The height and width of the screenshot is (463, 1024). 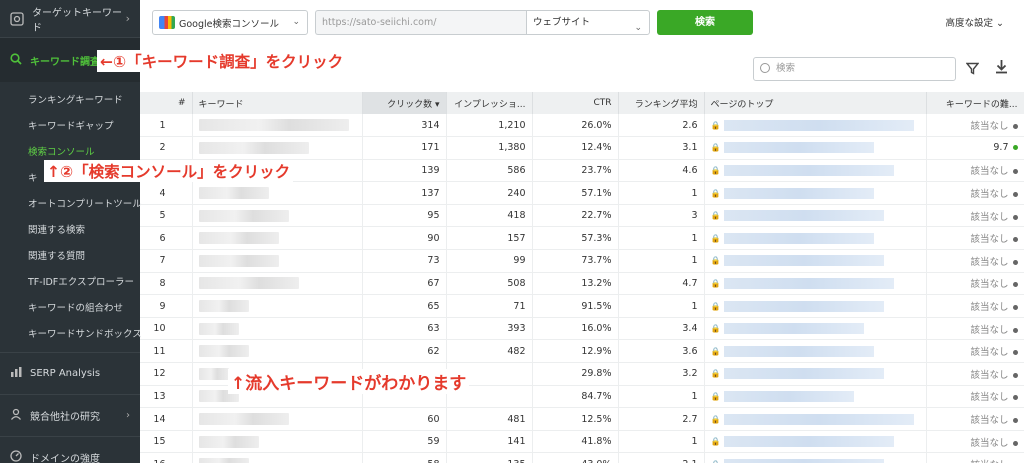 What do you see at coordinates (582, 419) in the screenshot?
I see `table-row: 14 60 481 12.5% 2.7 🔒 該当なし` at bounding box center [582, 419].